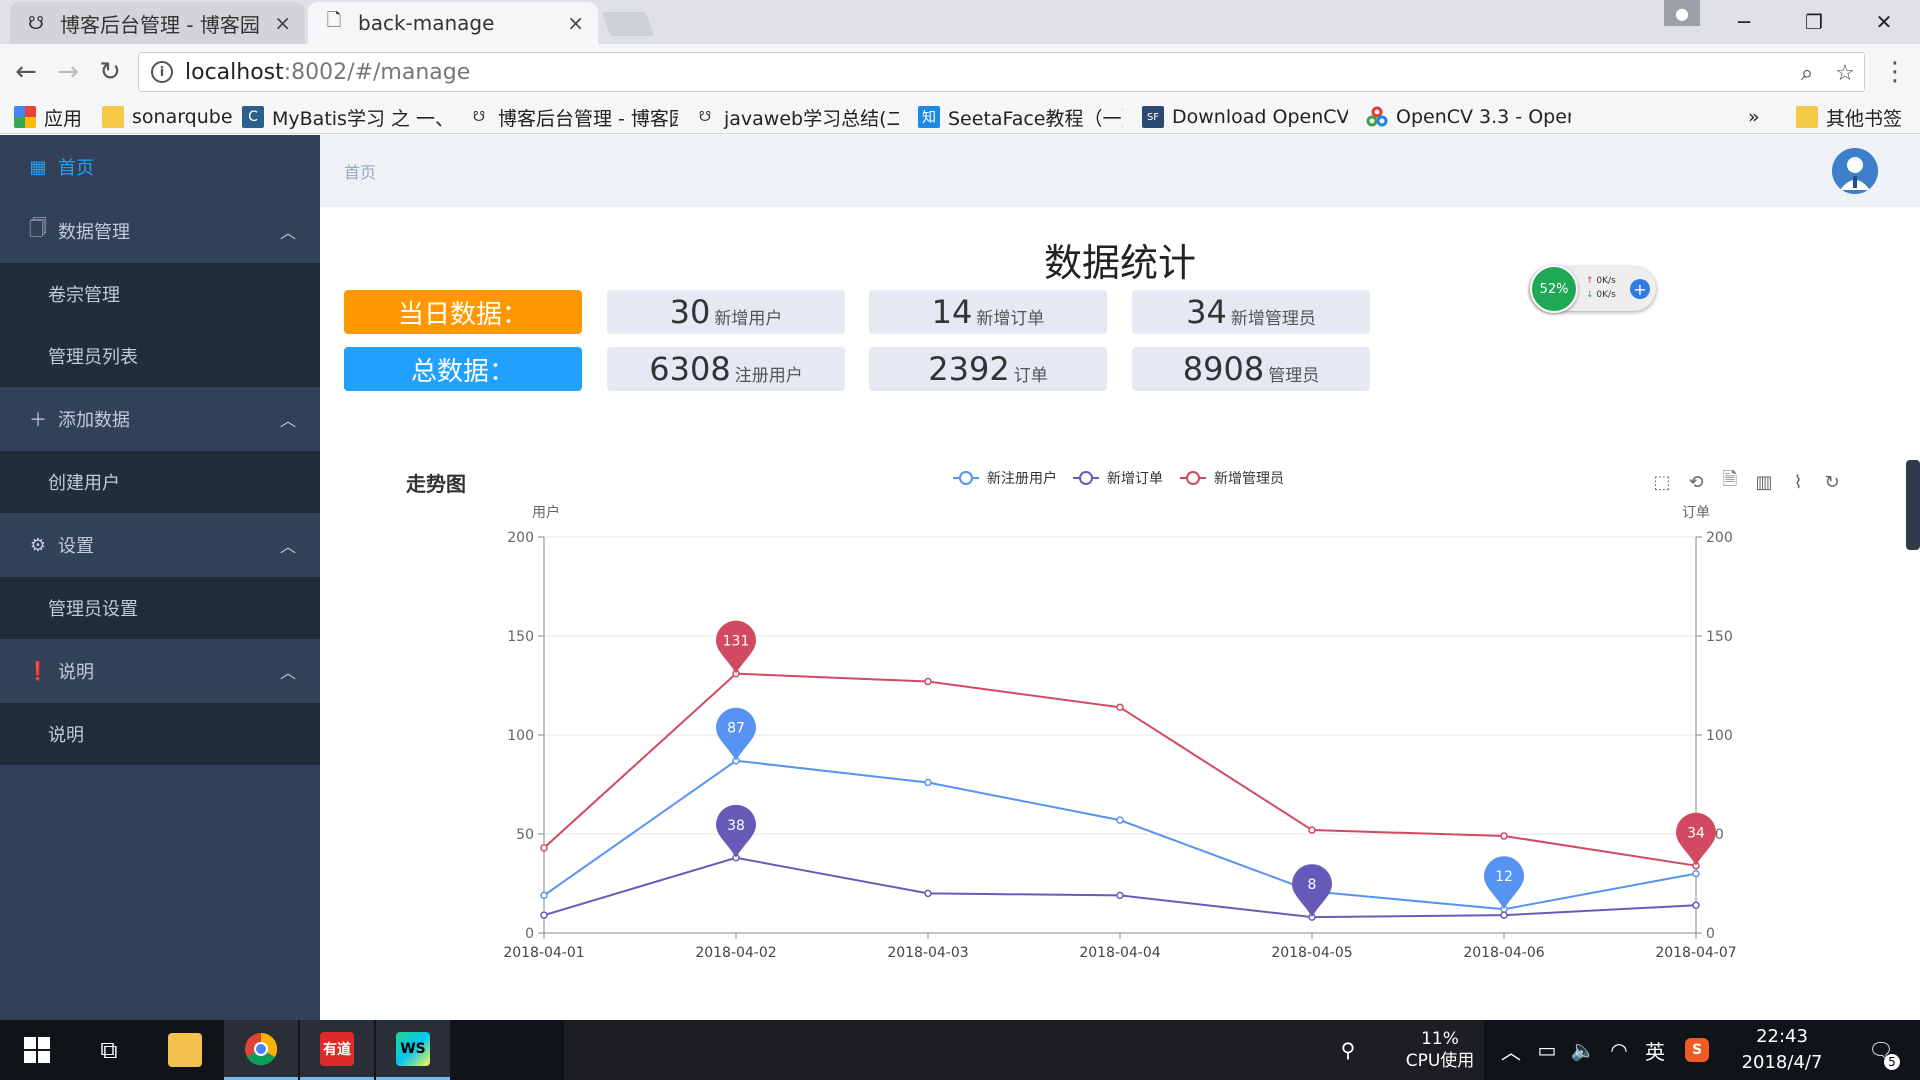 This screenshot has height=1080, width=1920. Describe the element at coordinates (160, 167) in the screenshot. I see `sidebar-item-home: ▦ 首页` at that location.